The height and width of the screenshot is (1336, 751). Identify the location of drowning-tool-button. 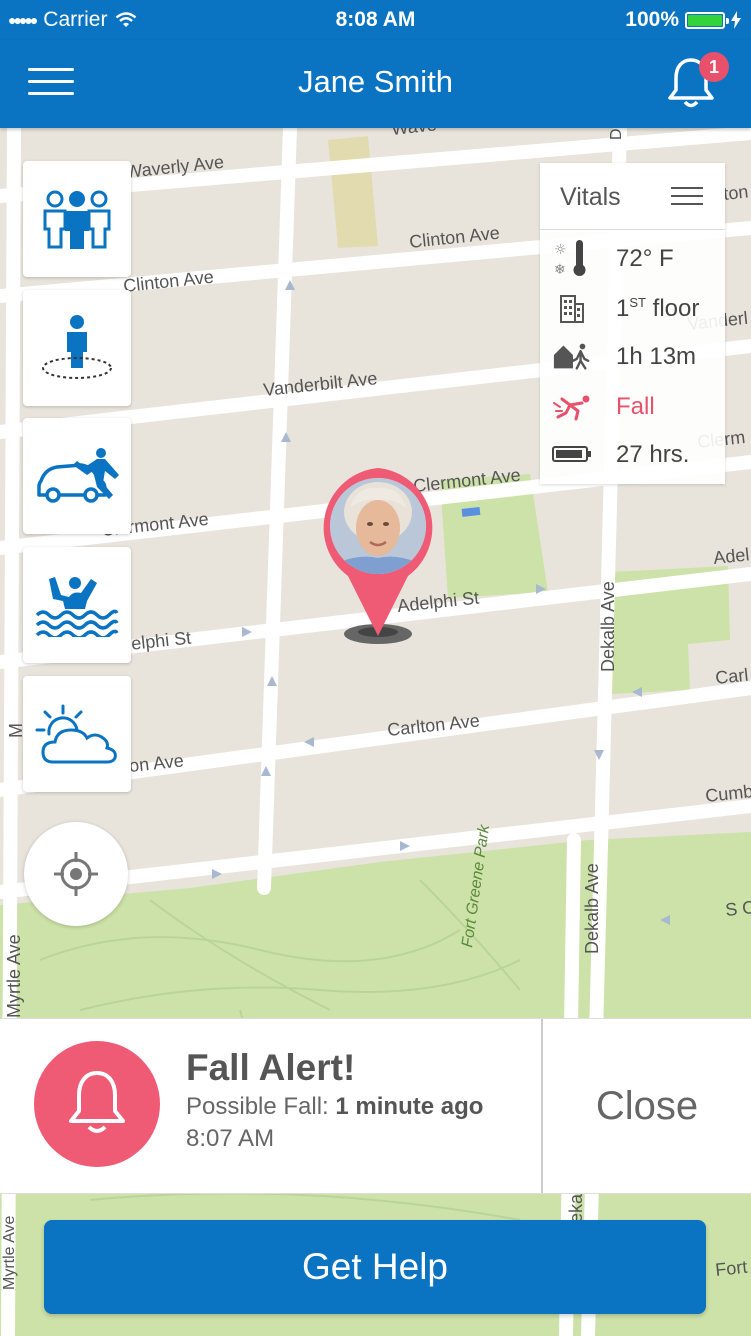
(77, 605).